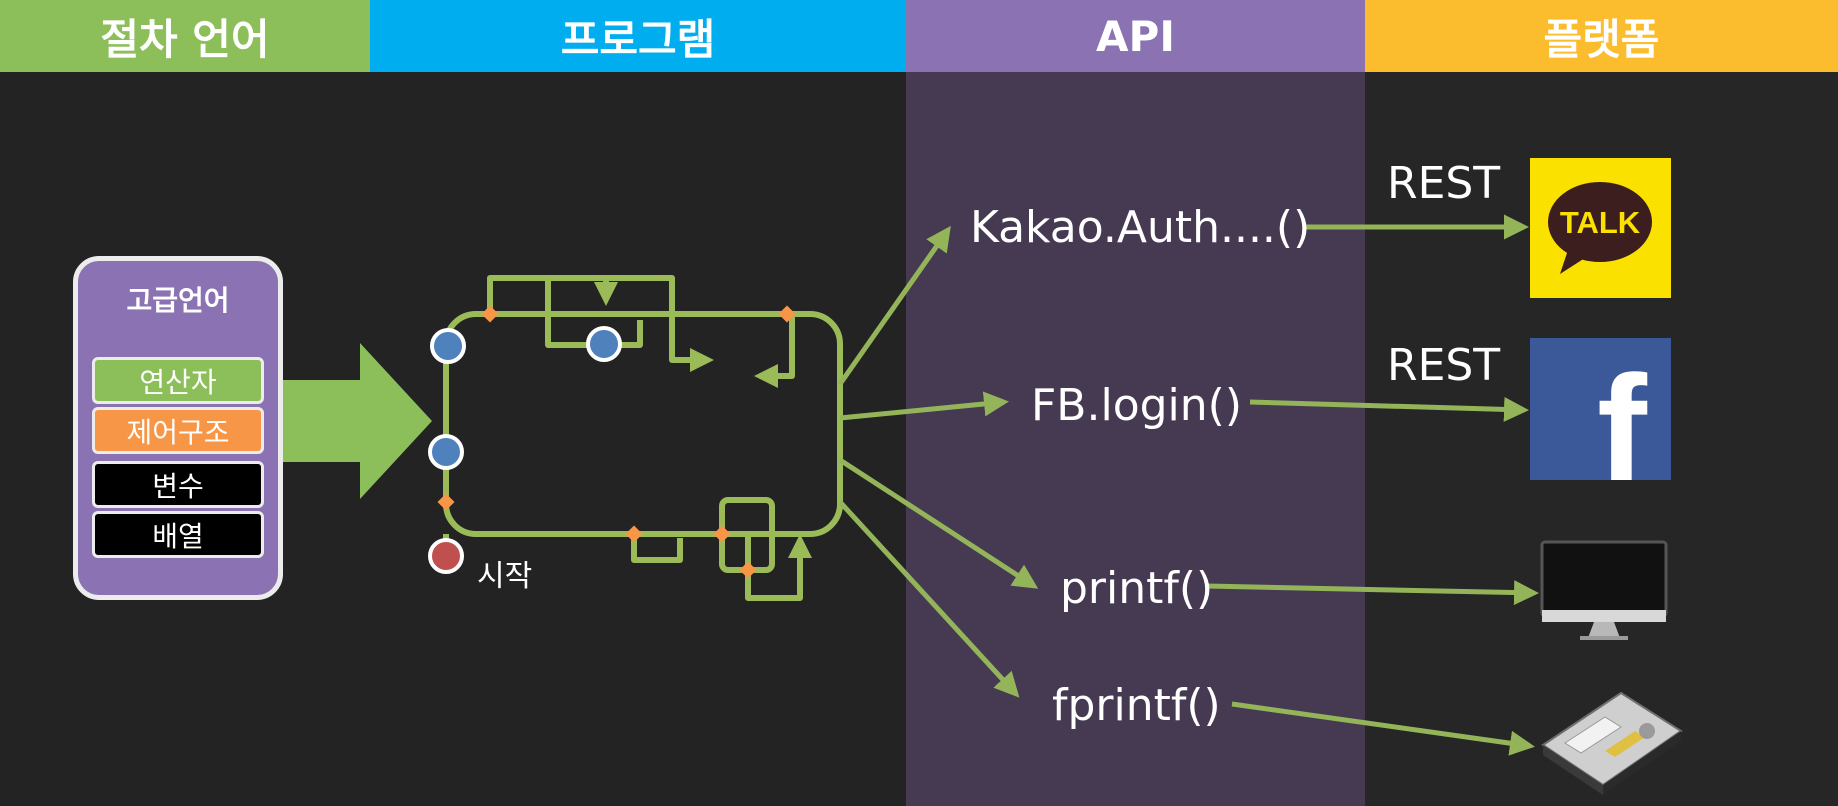  Describe the element at coordinates (1610, 740) in the screenshot. I see `hard-disk-icon` at that location.